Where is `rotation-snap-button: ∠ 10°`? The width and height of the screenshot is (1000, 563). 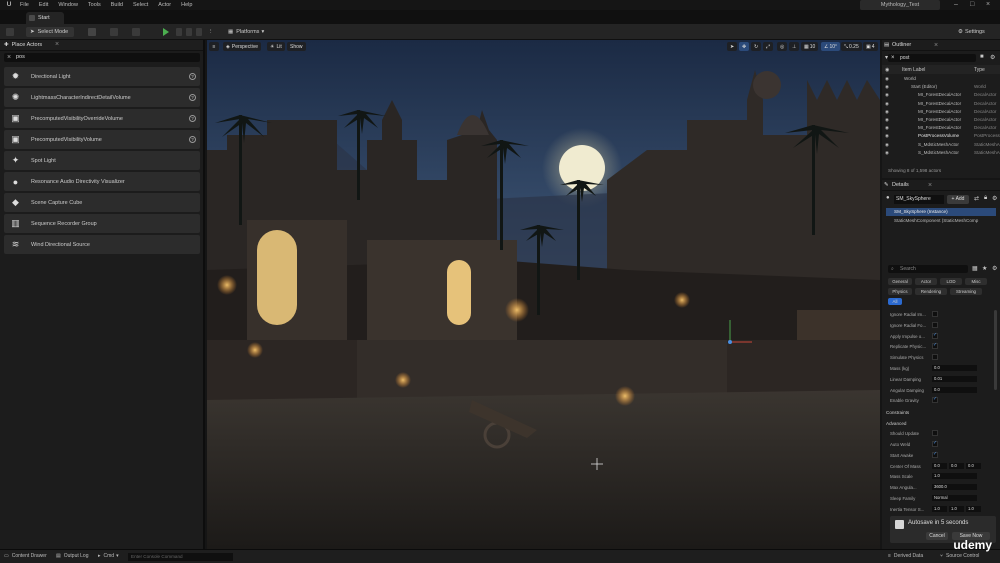 rotation-snap-button: ∠ 10° is located at coordinates (831, 46).